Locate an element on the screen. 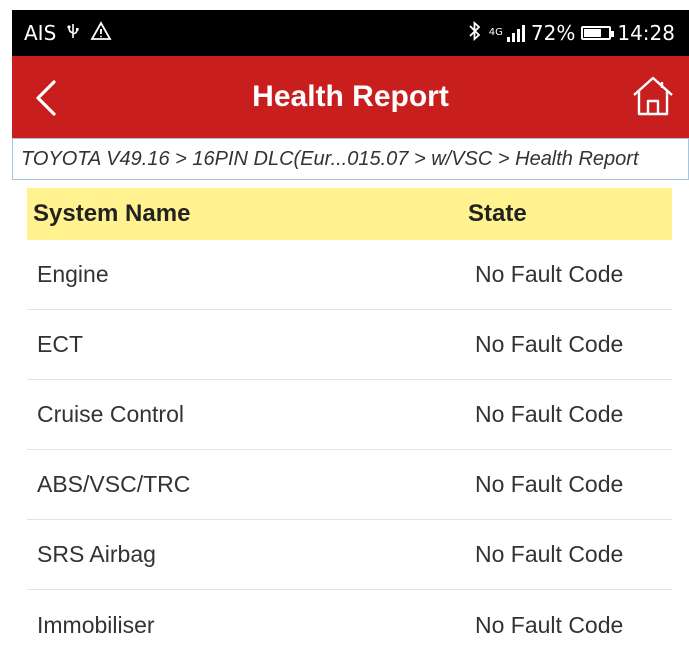  table-row: ECT No Fault Code is located at coordinates (349, 345).